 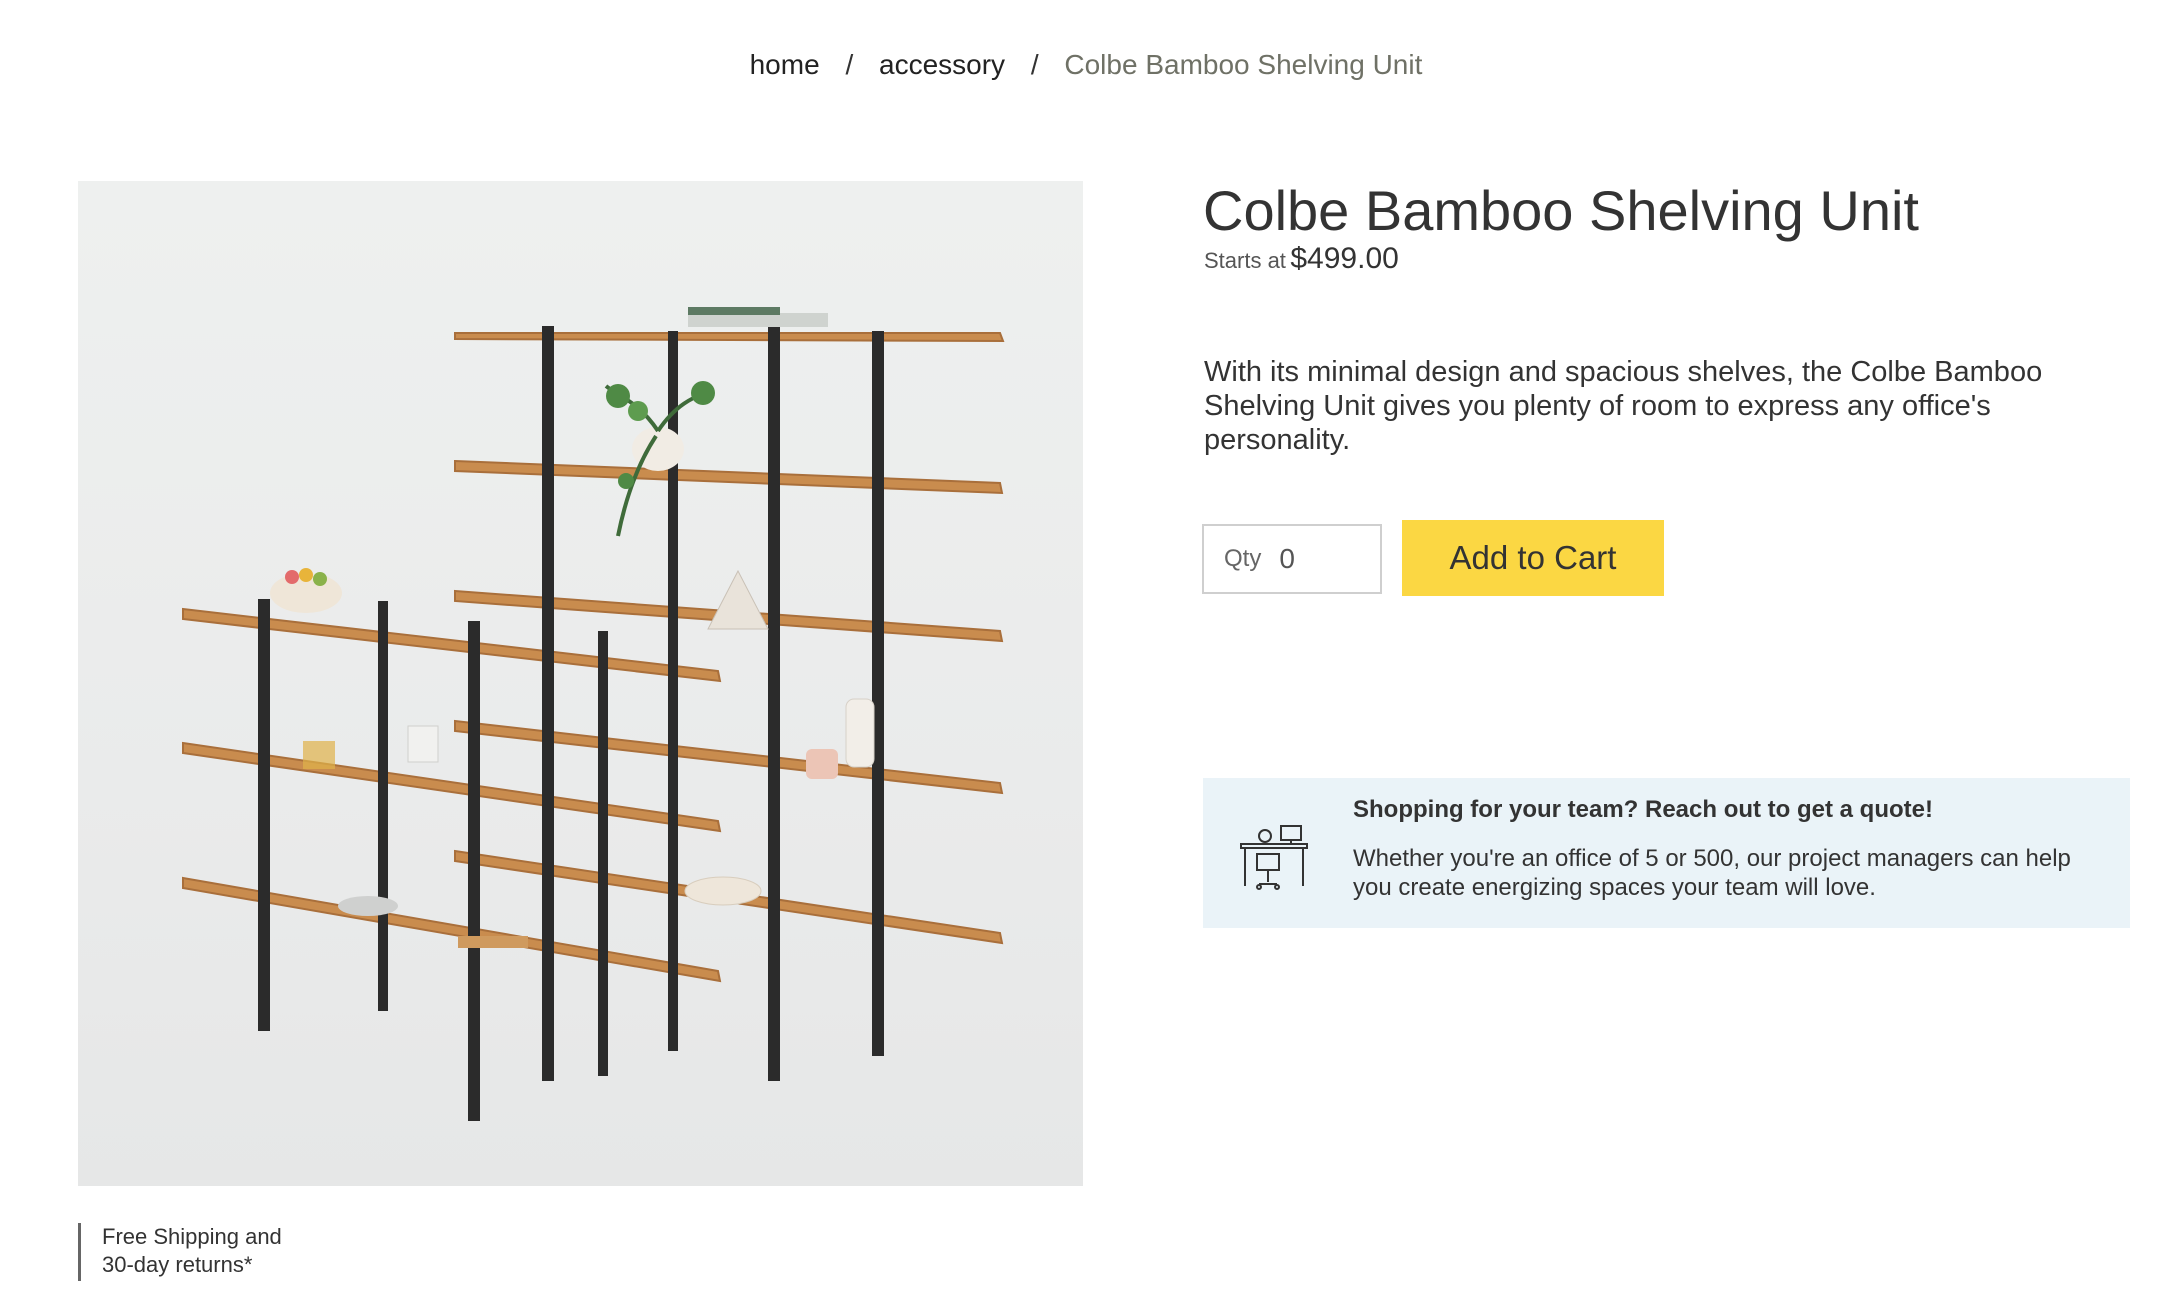 What do you see at coordinates (1243, 64) in the screenshot?
I see `breadcrumb-current: Colbe Bamboo Shelving Unit` at bounding box center [1243, 64].